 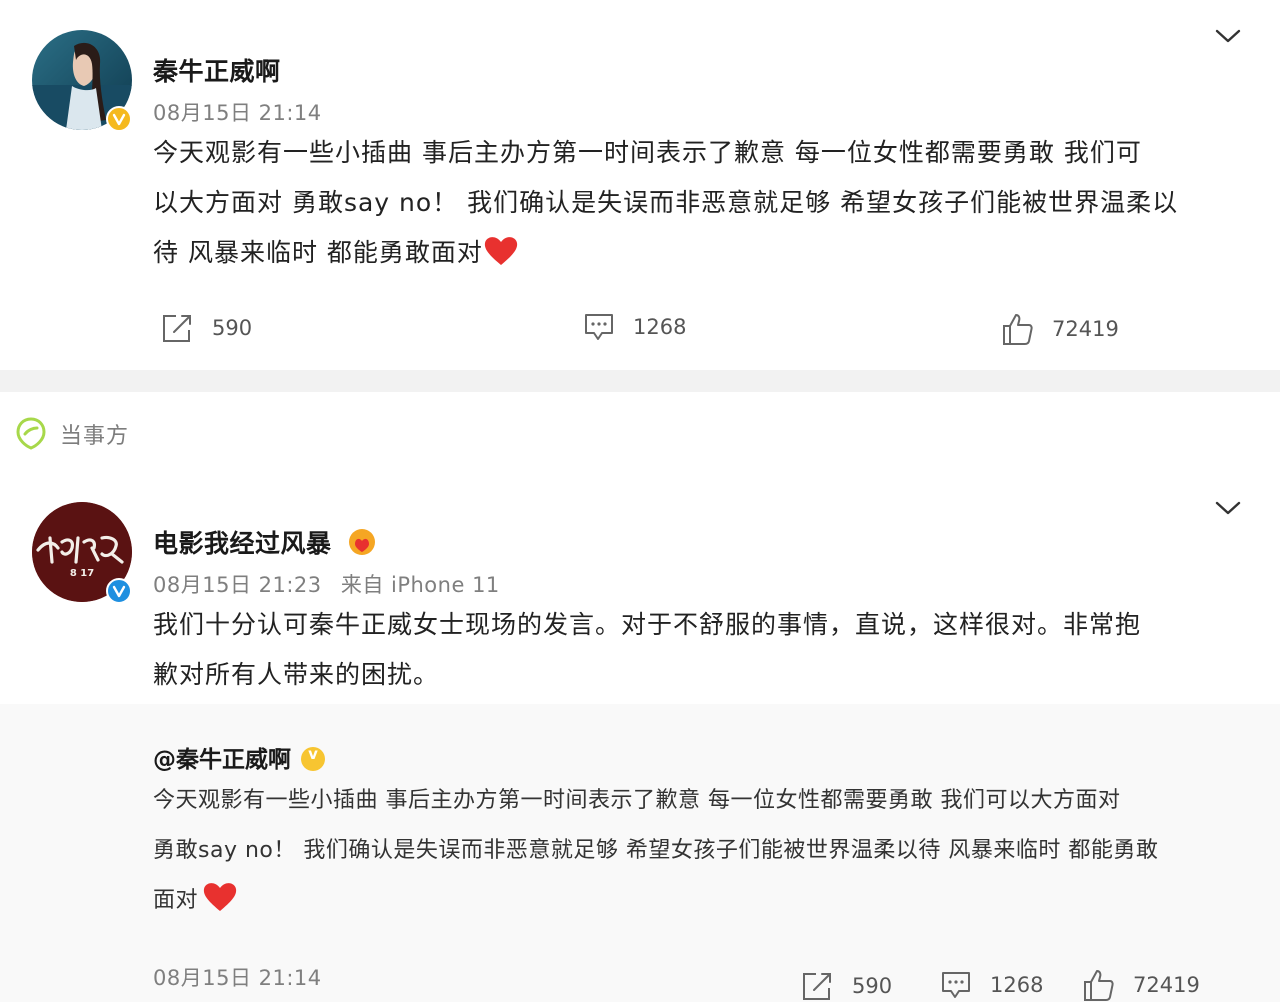 I want to click on post-timestamp: 08月15日 21:14, so click(x=237, y=113).